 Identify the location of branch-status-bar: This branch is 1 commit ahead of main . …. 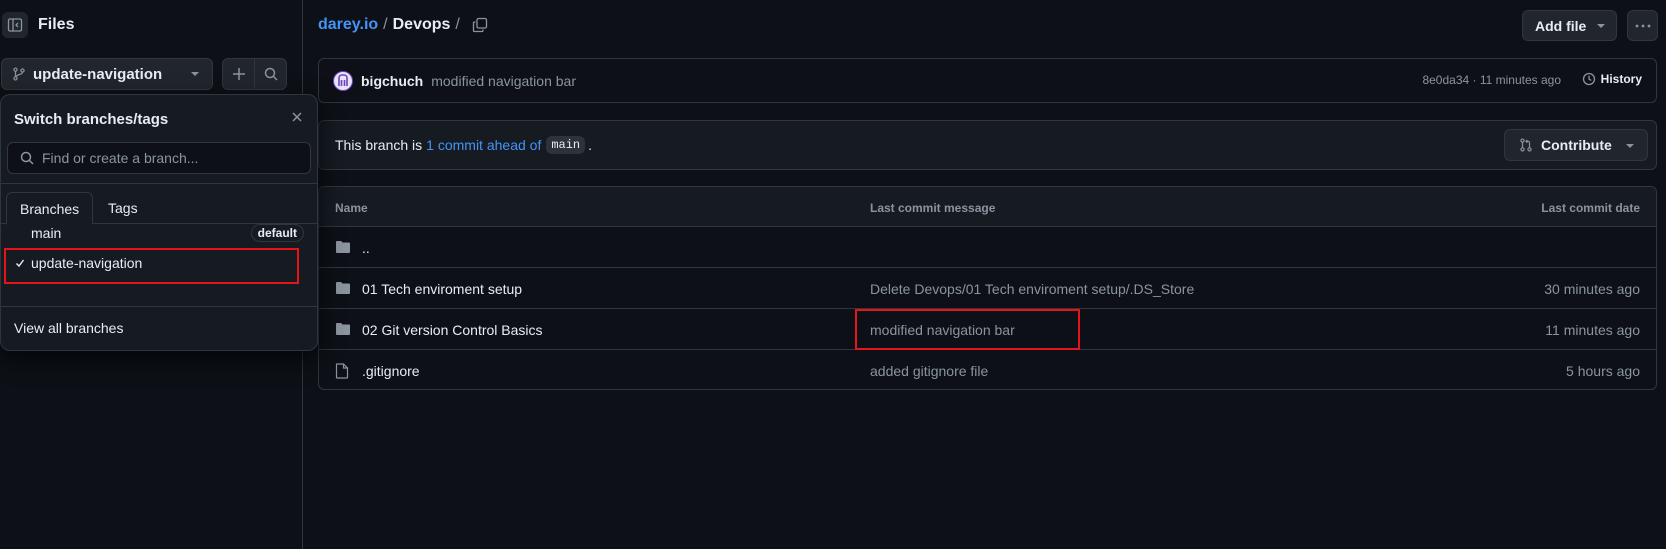
(987, 145).